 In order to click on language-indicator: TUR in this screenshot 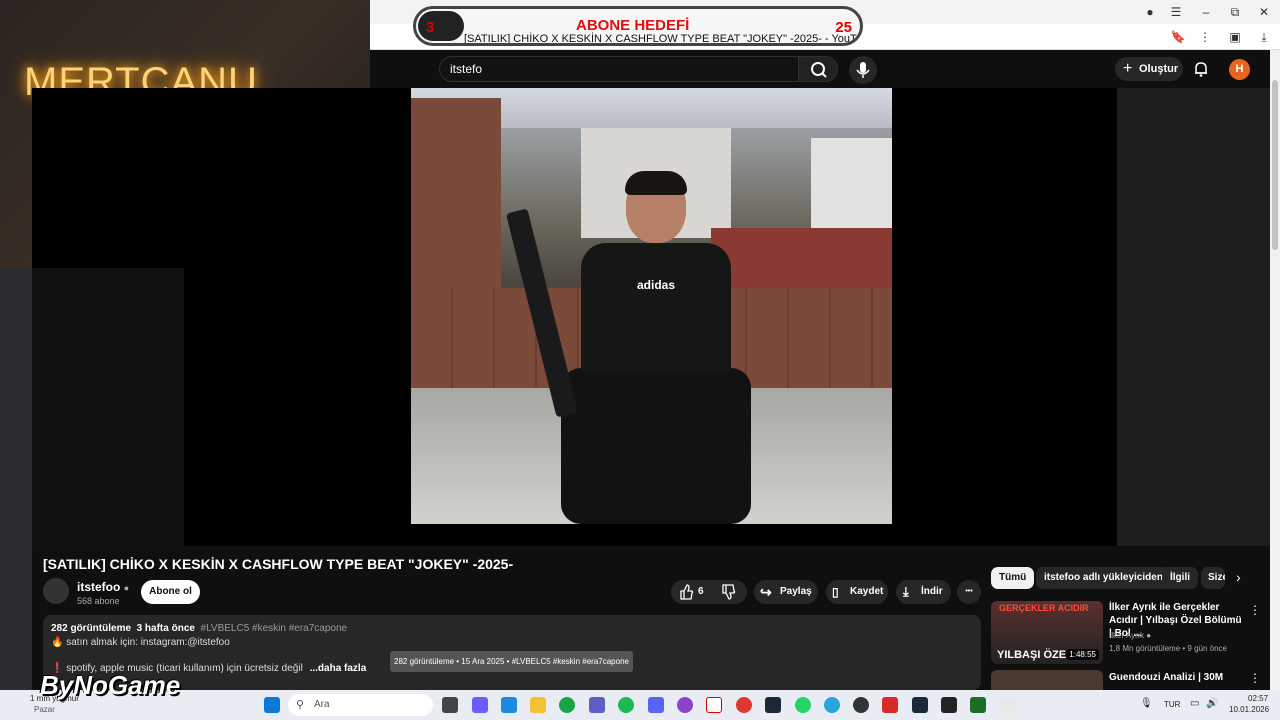, I will do `click(1172, 704)`.